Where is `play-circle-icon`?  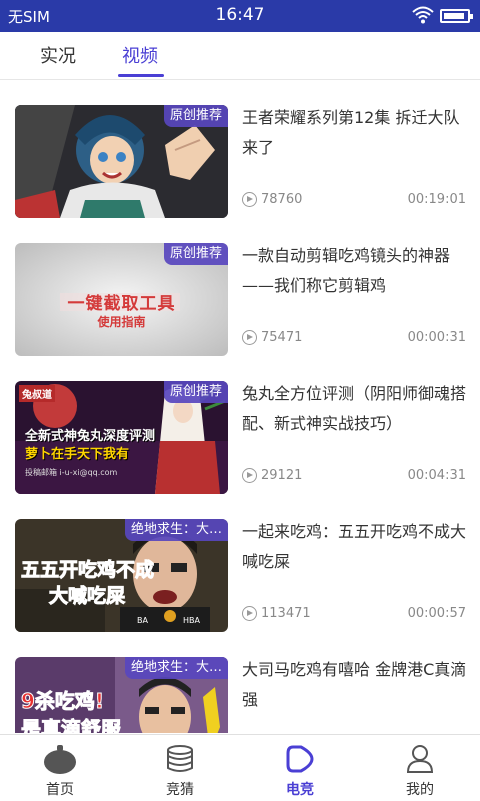
play-circle-icon is located at coordinates (300, 759).